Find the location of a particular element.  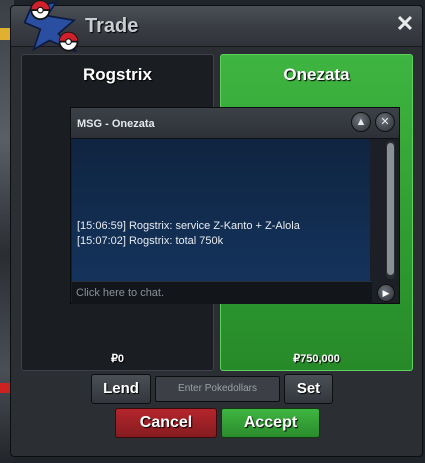

set-button: Set is located at coordinates (308, 389).